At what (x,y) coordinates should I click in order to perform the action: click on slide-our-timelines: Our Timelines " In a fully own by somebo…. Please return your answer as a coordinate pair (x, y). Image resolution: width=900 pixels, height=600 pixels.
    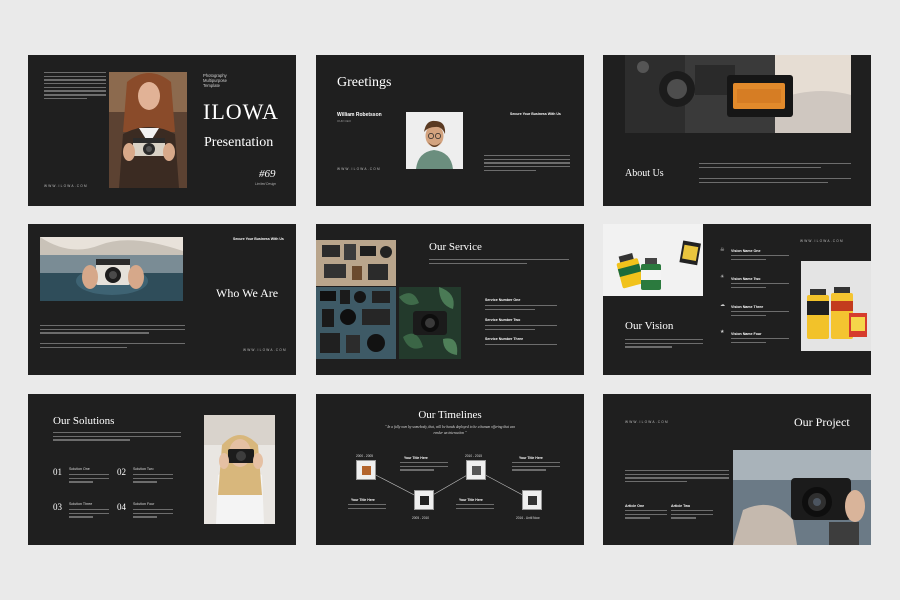
    Looking at the image, I should click on (450, 469).